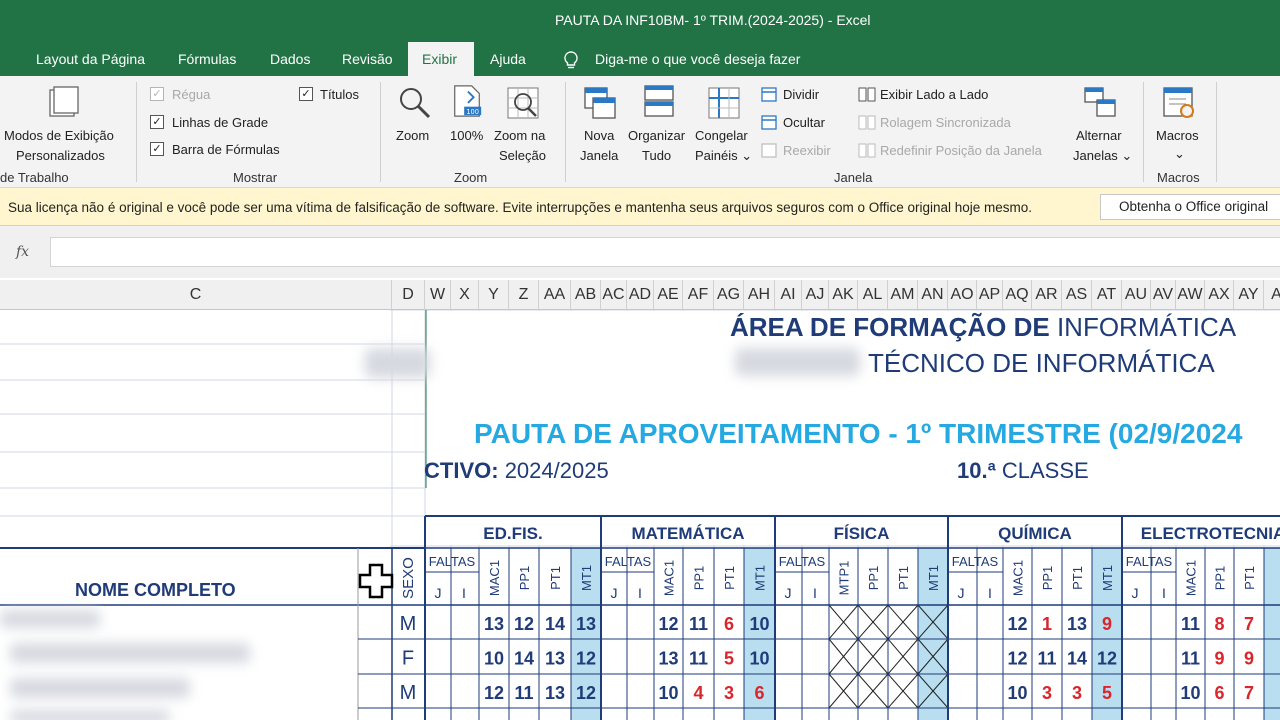 The image size is (1280, 720). I want to click on unhide-window-button: Reexibir, so click(807, 150).